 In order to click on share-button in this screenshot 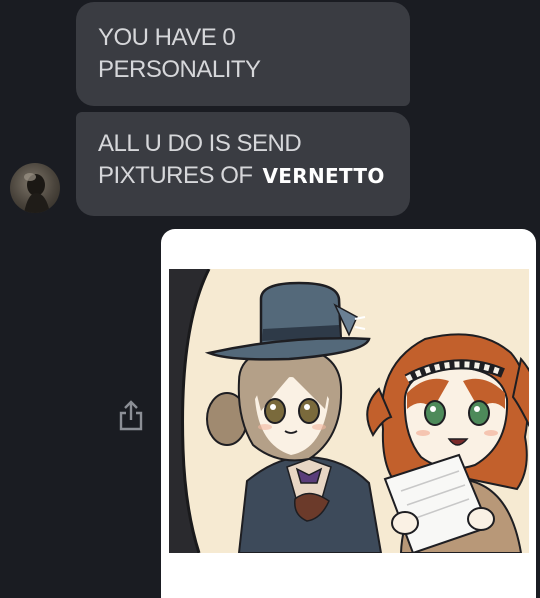, I will do `click(131, 416)`.